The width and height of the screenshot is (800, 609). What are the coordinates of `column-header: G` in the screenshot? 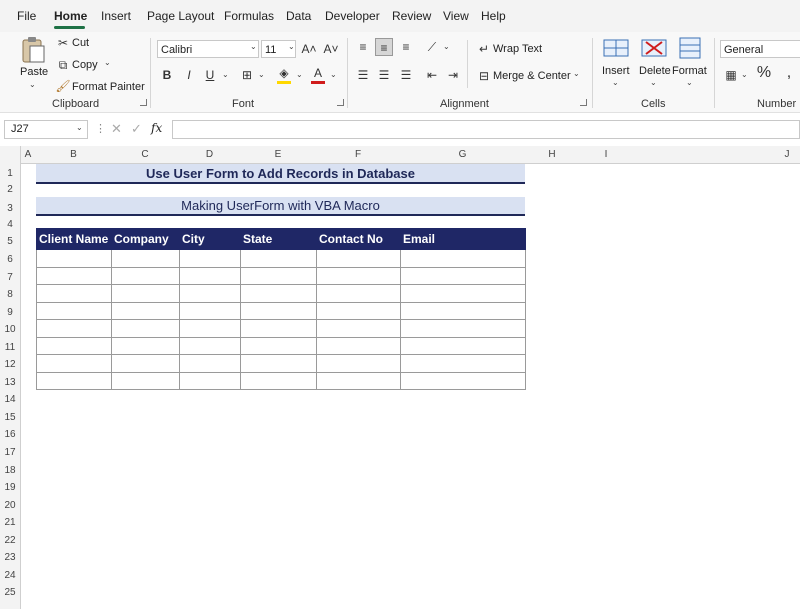 It's located at (462, 154).